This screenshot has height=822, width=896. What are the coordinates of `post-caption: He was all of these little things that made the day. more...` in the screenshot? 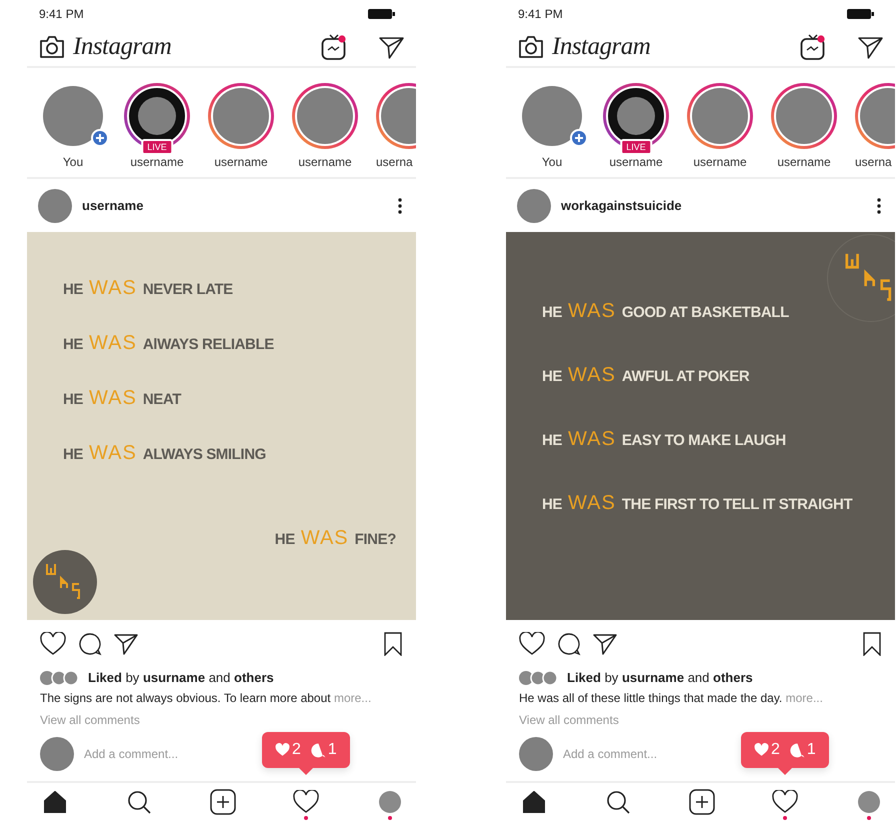 It's located at (671, 698).